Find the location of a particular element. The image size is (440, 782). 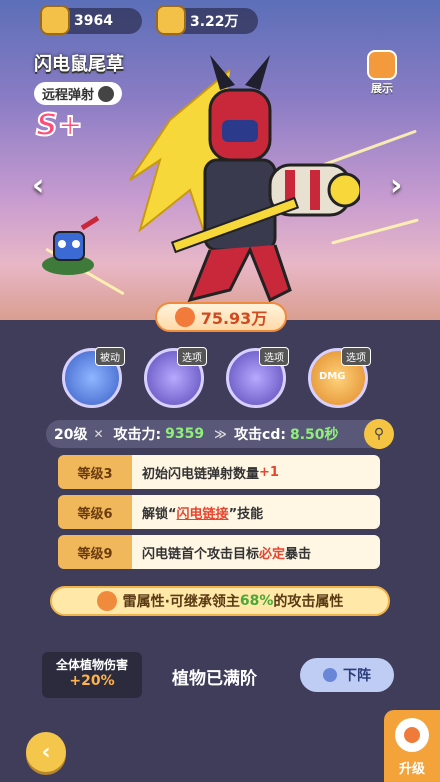

level-row: 等级3 初始闪电链弹射数量 +1 is located at coordinates (219, 472).